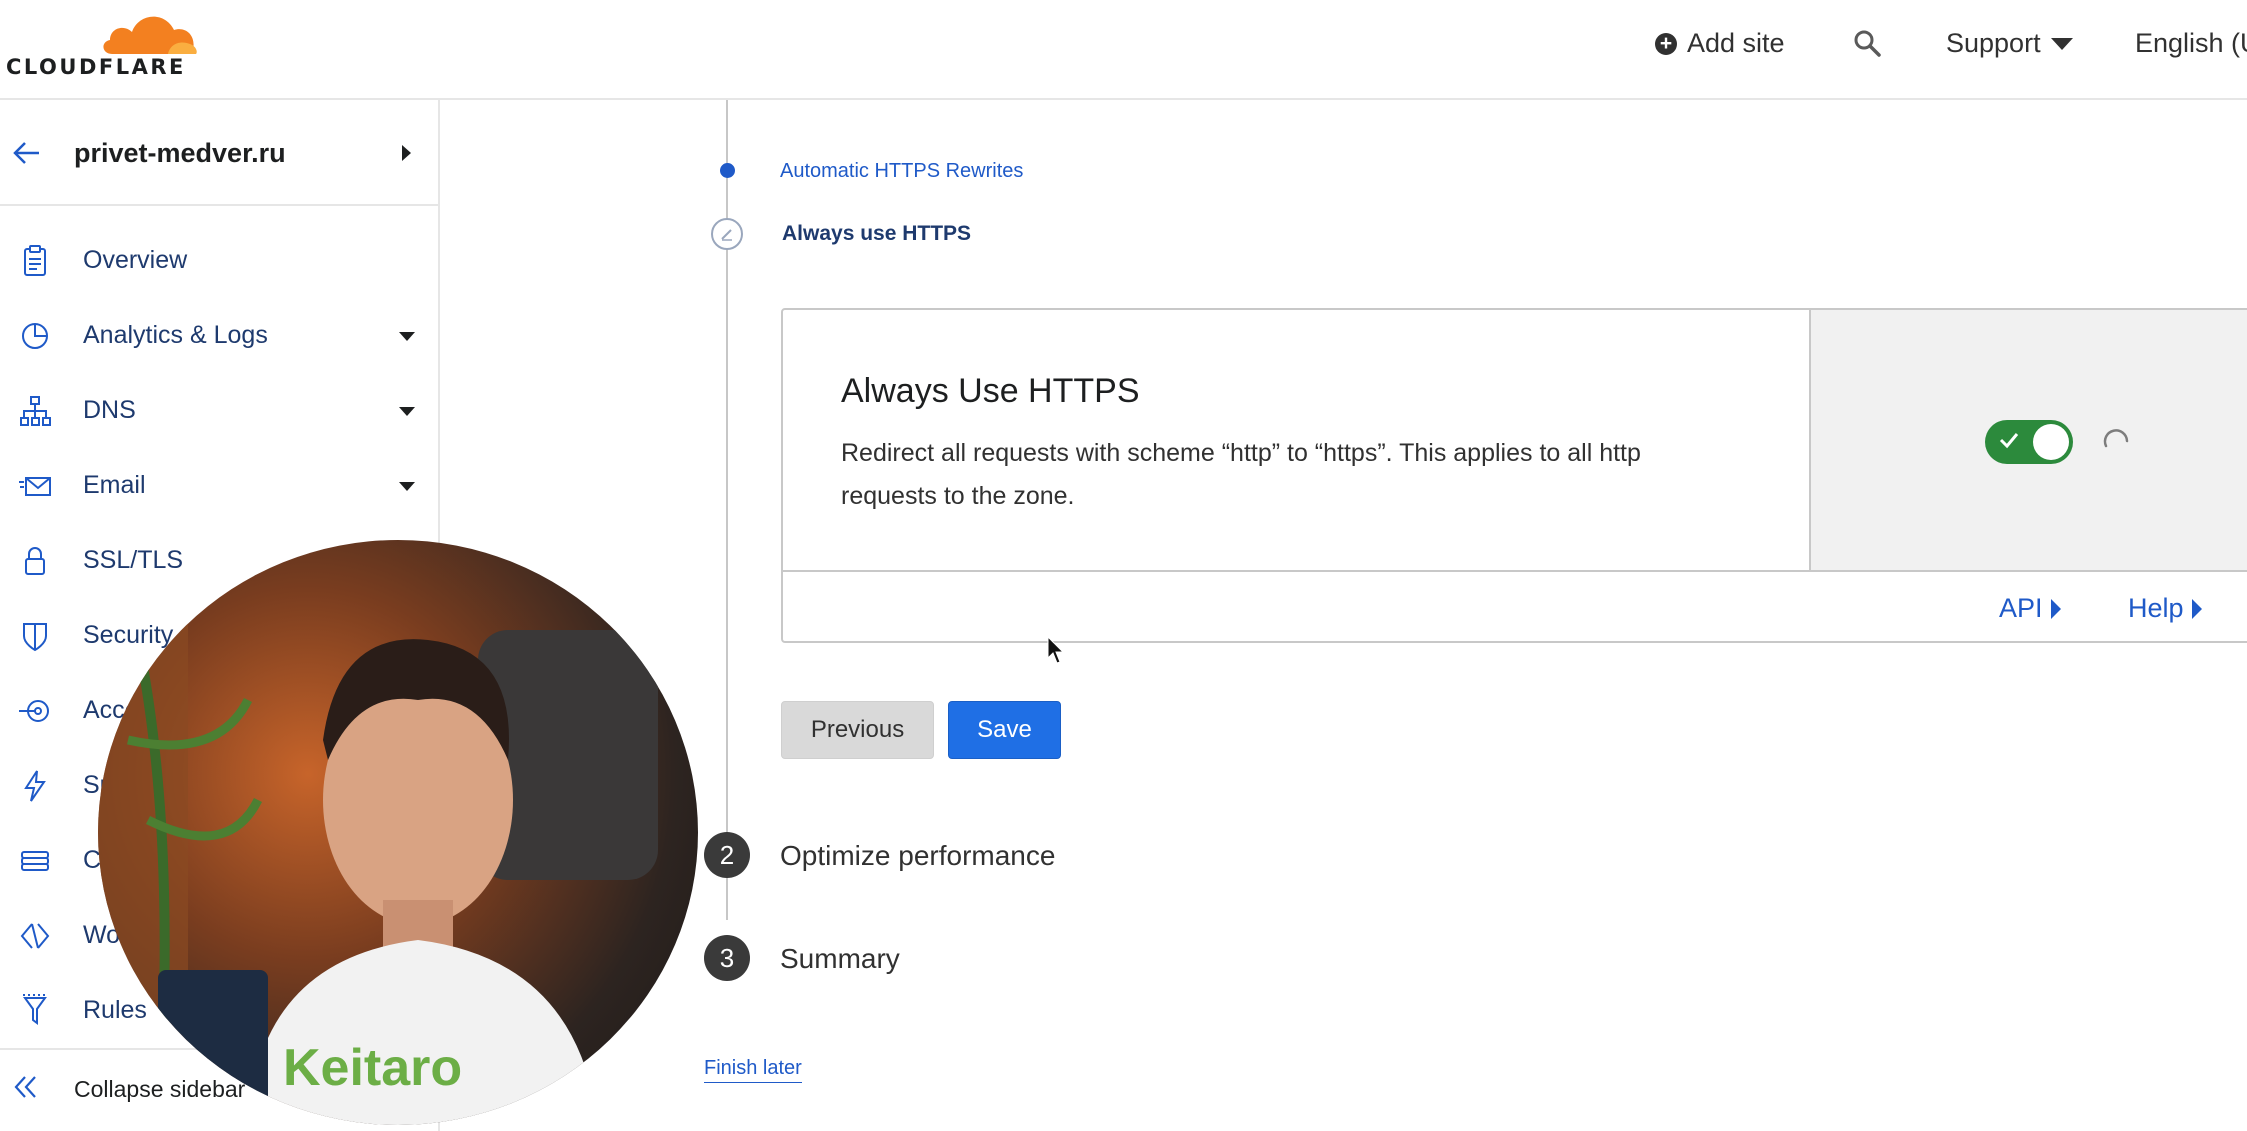  Describe the element at coordinates (901, 171) in the screenshot. I see `step-automatic-https-rewrites: Automatic HTTPS Rewrites` at that location.